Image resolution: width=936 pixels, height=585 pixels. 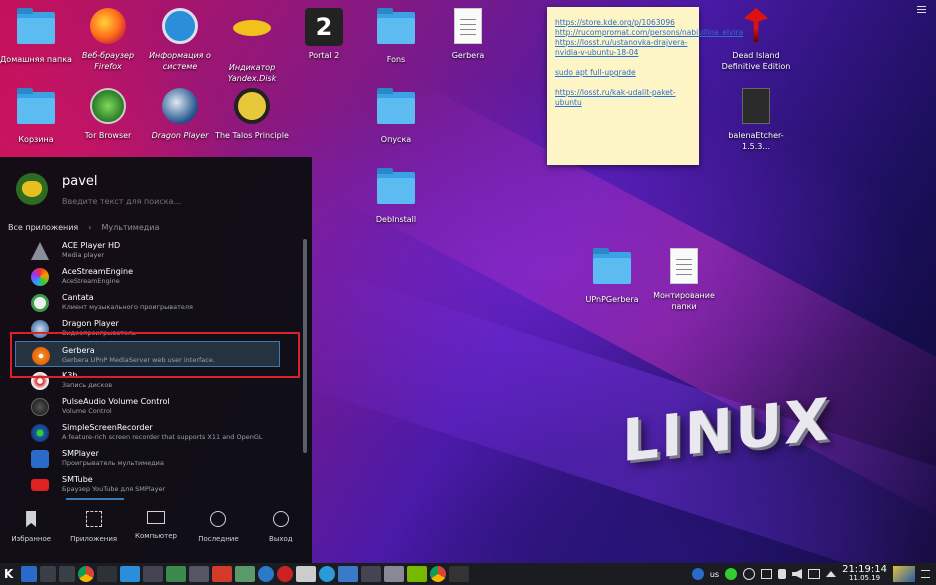 I want to click on search-input, so click(x=172, y=201).